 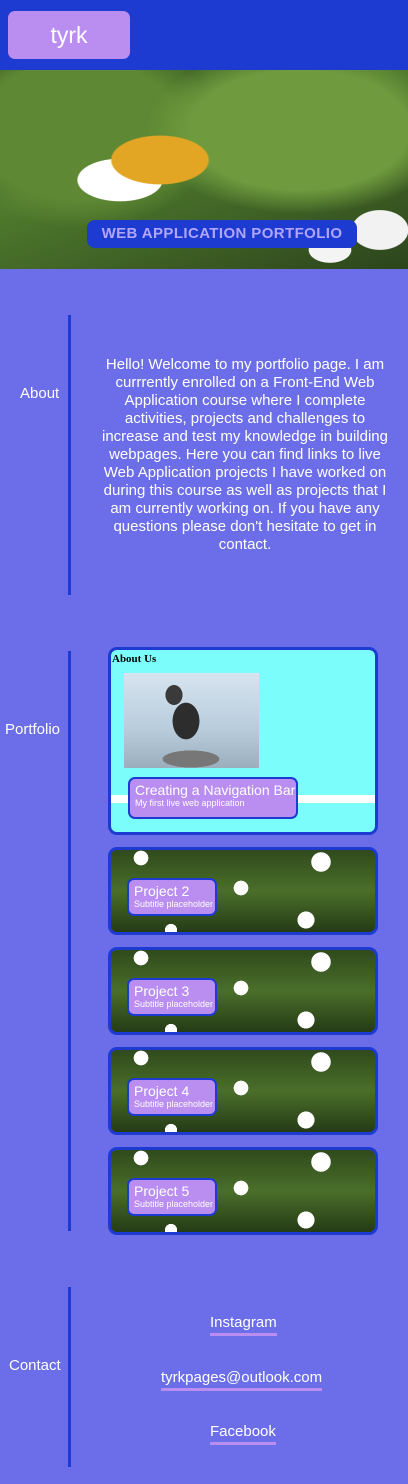 What do you see at coordinates (69, 1377) in the screenshot?
I see `contact-divider` at bounding box center [69, 1377].